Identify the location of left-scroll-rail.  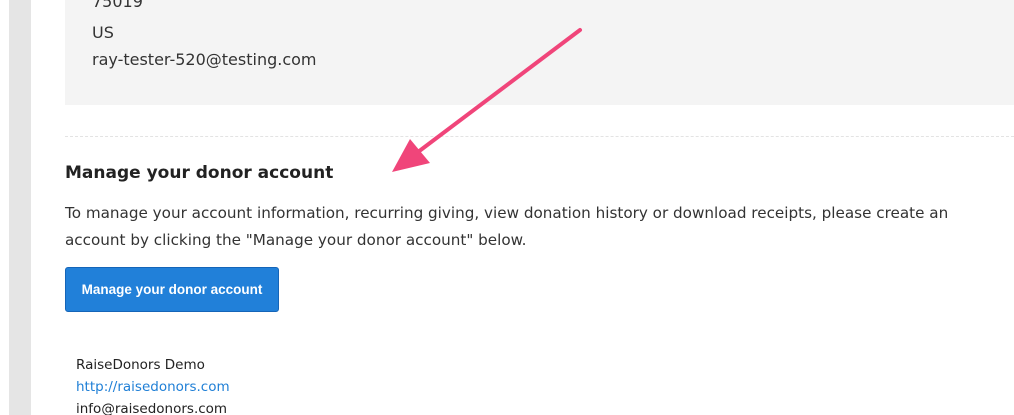
(20, 207).